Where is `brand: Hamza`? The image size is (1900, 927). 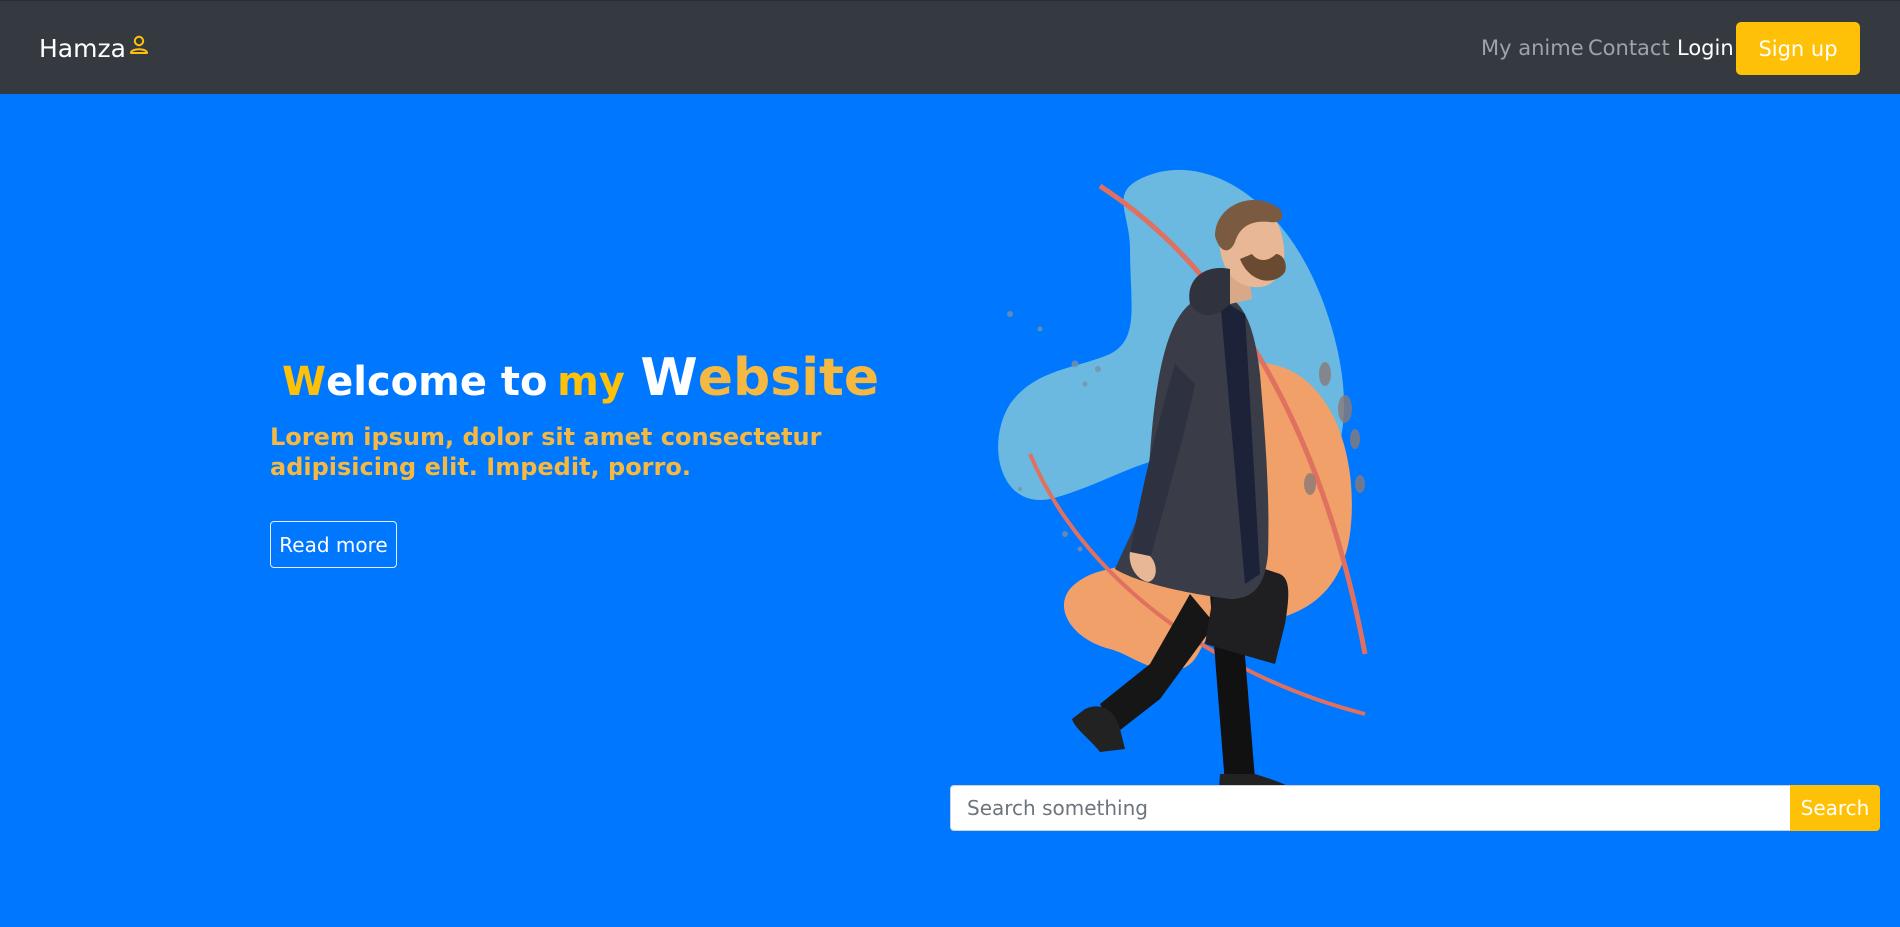
brand: Hamza is located at coordinates (94, 49).